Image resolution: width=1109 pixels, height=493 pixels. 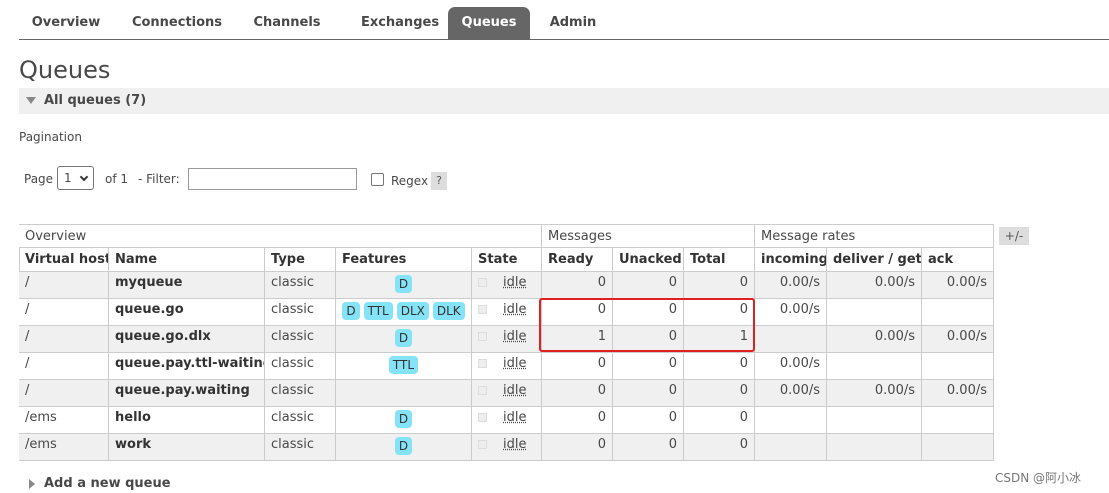 I want to click on column-header: Unacked, so click(x=648, y=260).